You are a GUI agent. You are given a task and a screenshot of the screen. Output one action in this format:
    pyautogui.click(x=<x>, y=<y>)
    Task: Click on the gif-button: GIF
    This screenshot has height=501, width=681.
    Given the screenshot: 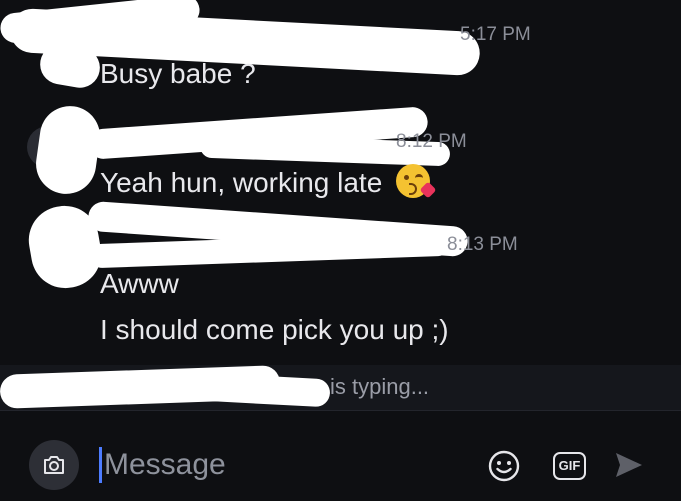 What is the action you would take?
    pyautogui.click(x=569, y=466)
    